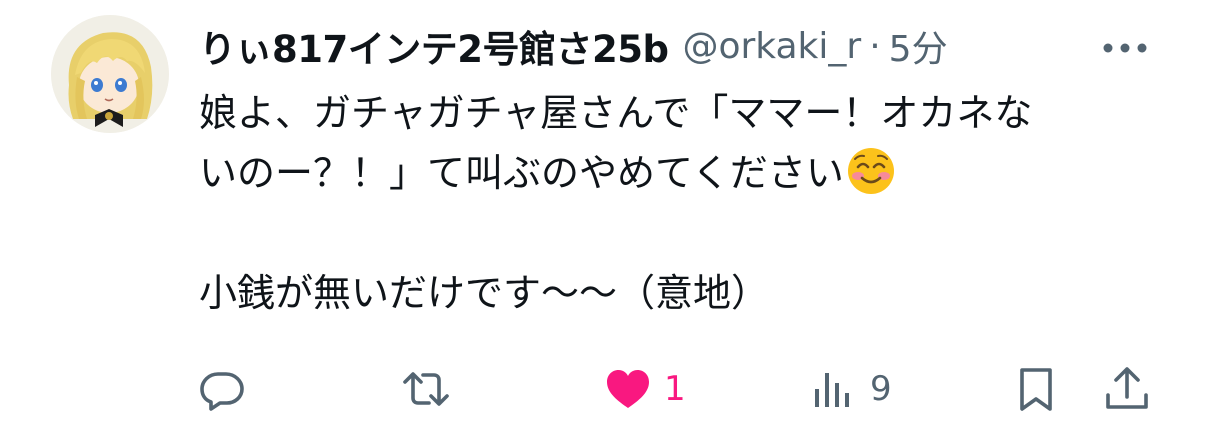  What do you see at coordinates (521, 173) in the screenshot?
I see `tweet-text-line: いのー？！」て叫ぶのやめてください` at bounding box center [521, 173].